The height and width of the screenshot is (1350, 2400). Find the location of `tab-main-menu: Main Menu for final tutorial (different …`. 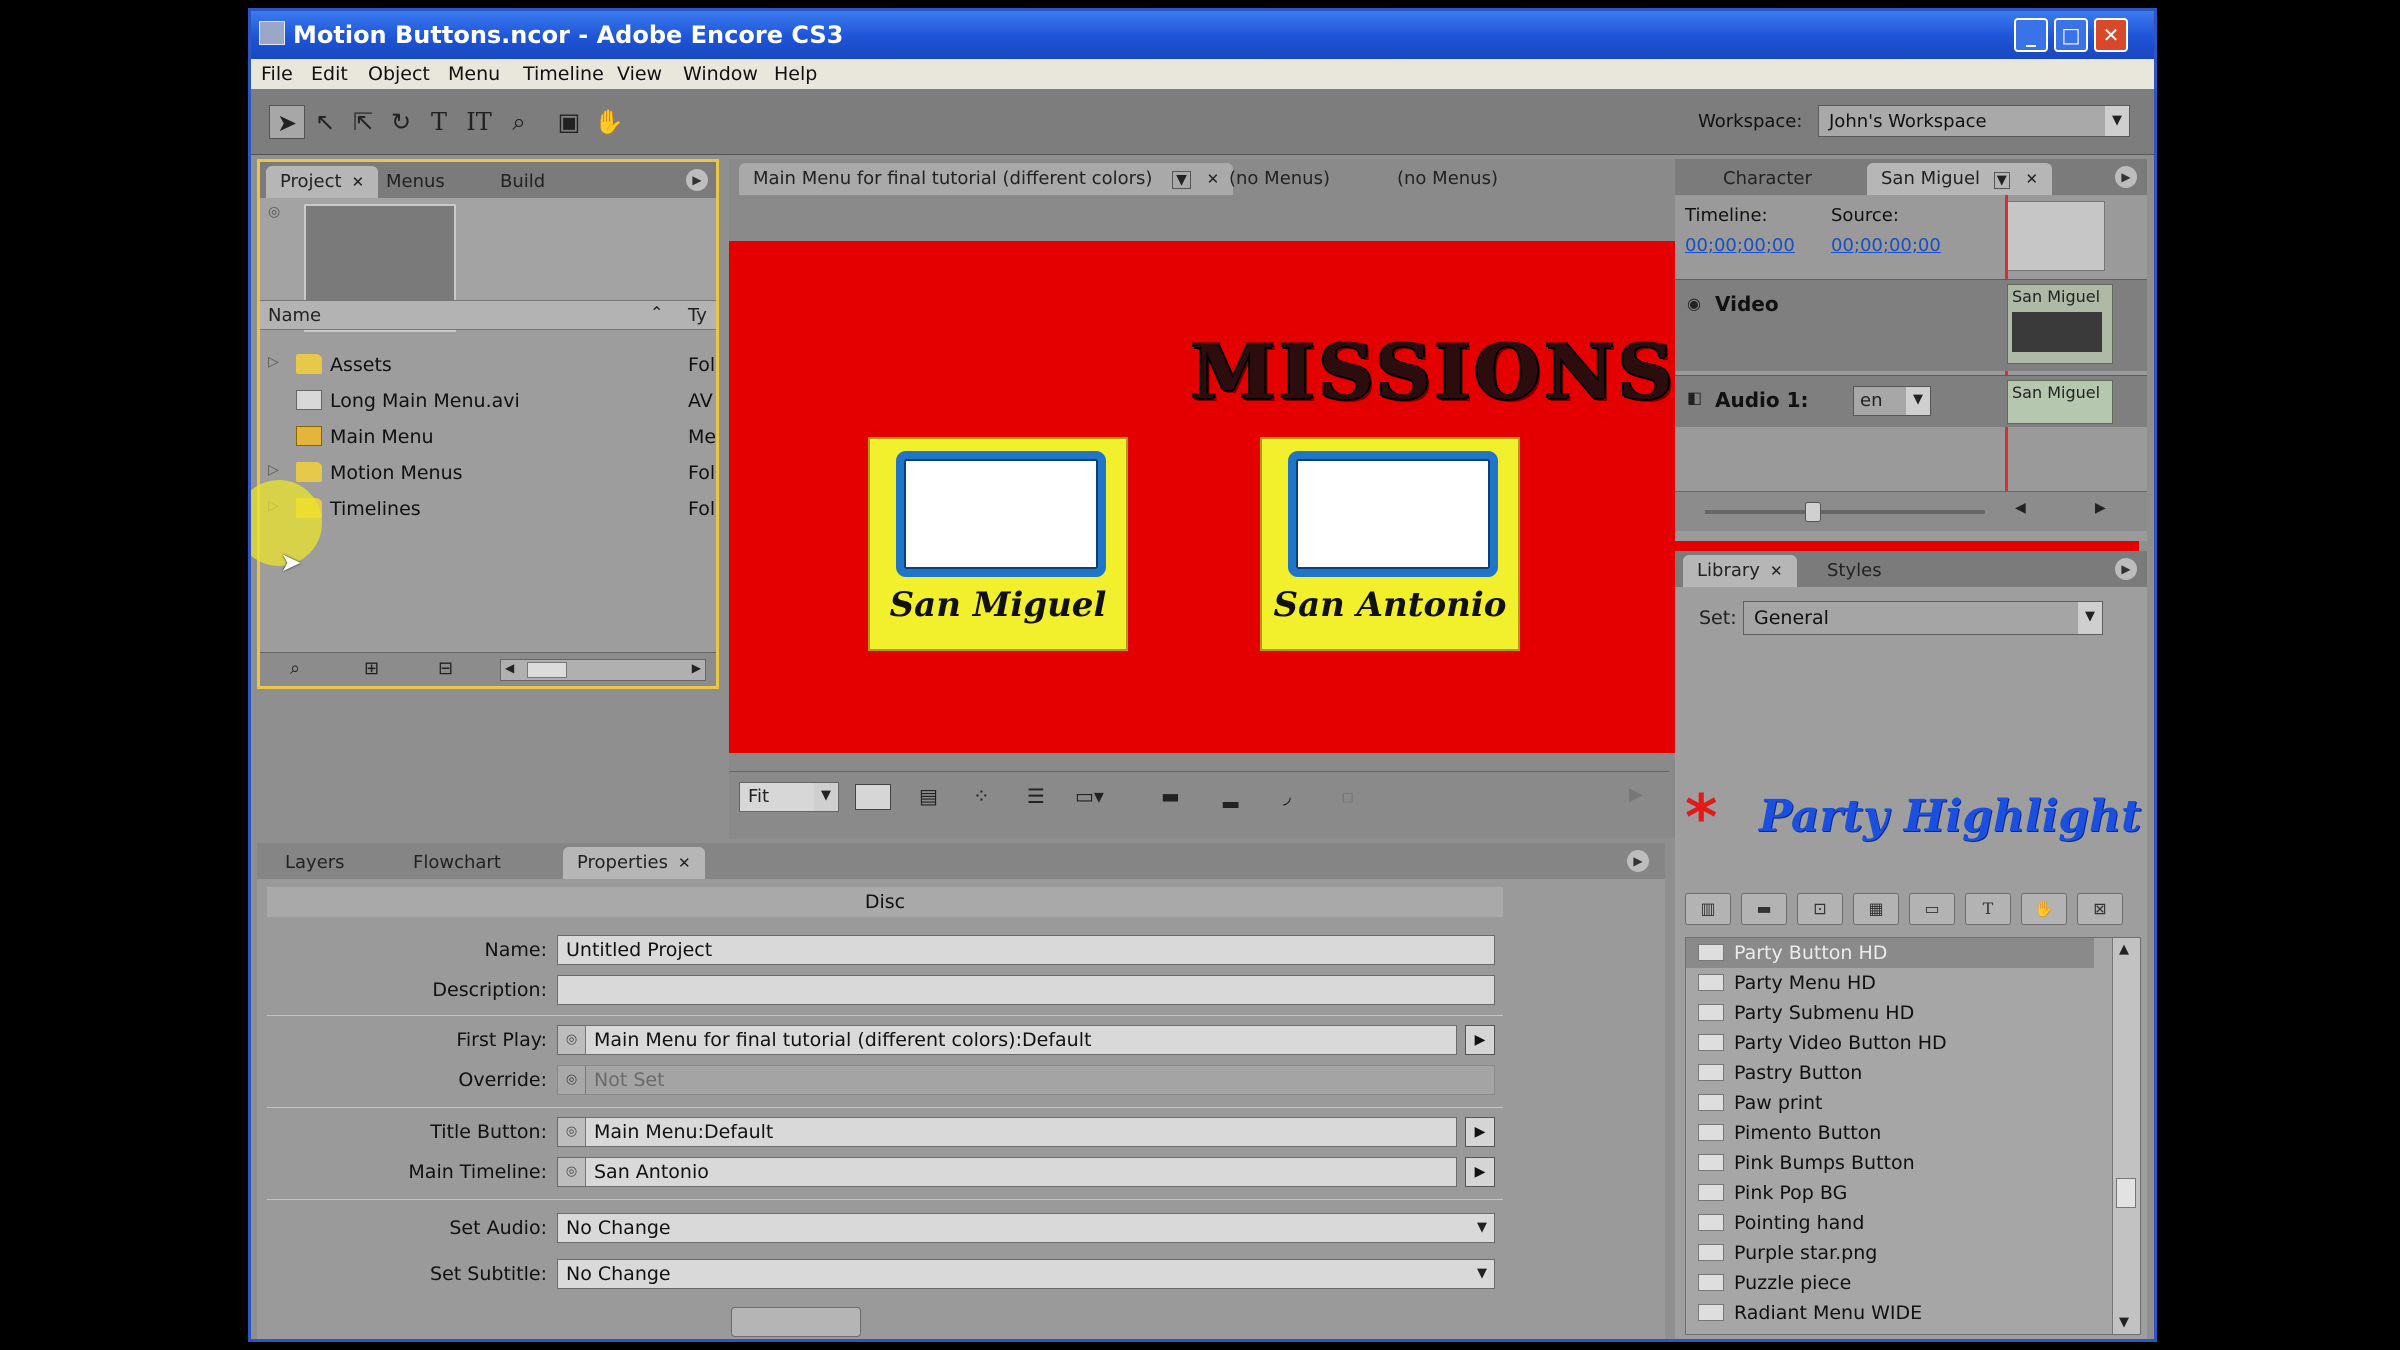

tab-main-menu: Main Menu for final tutorial (different … is located at coordinates (986, 179).